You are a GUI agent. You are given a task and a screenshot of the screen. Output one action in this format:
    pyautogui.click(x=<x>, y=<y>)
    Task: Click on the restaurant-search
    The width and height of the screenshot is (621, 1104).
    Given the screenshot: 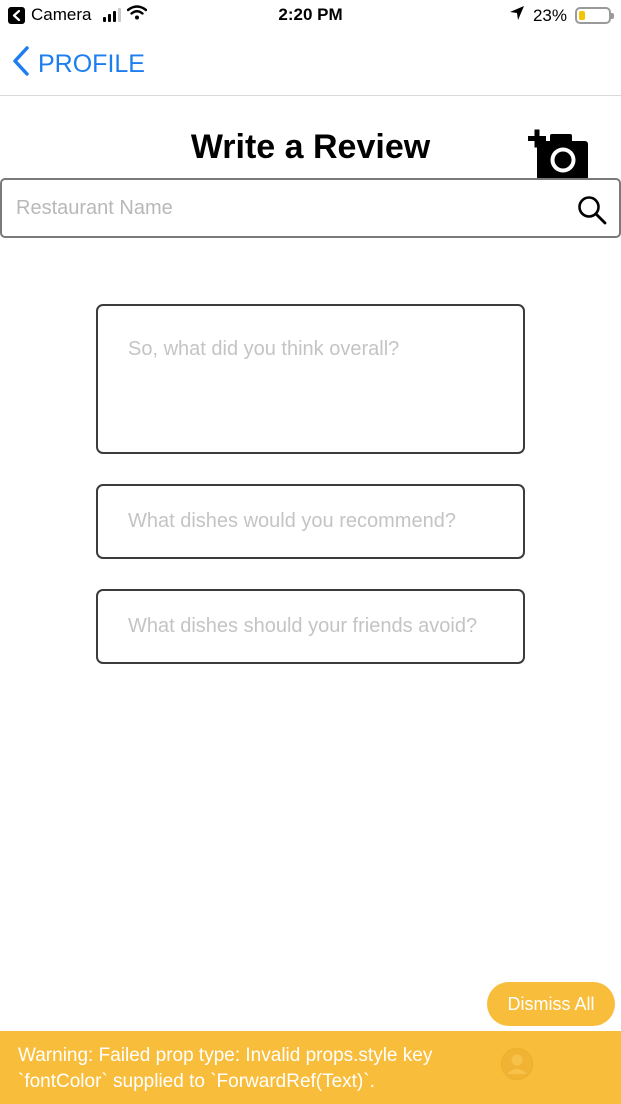 What is the action you would take?
    pyautogui.click(x=310, y=208)
    